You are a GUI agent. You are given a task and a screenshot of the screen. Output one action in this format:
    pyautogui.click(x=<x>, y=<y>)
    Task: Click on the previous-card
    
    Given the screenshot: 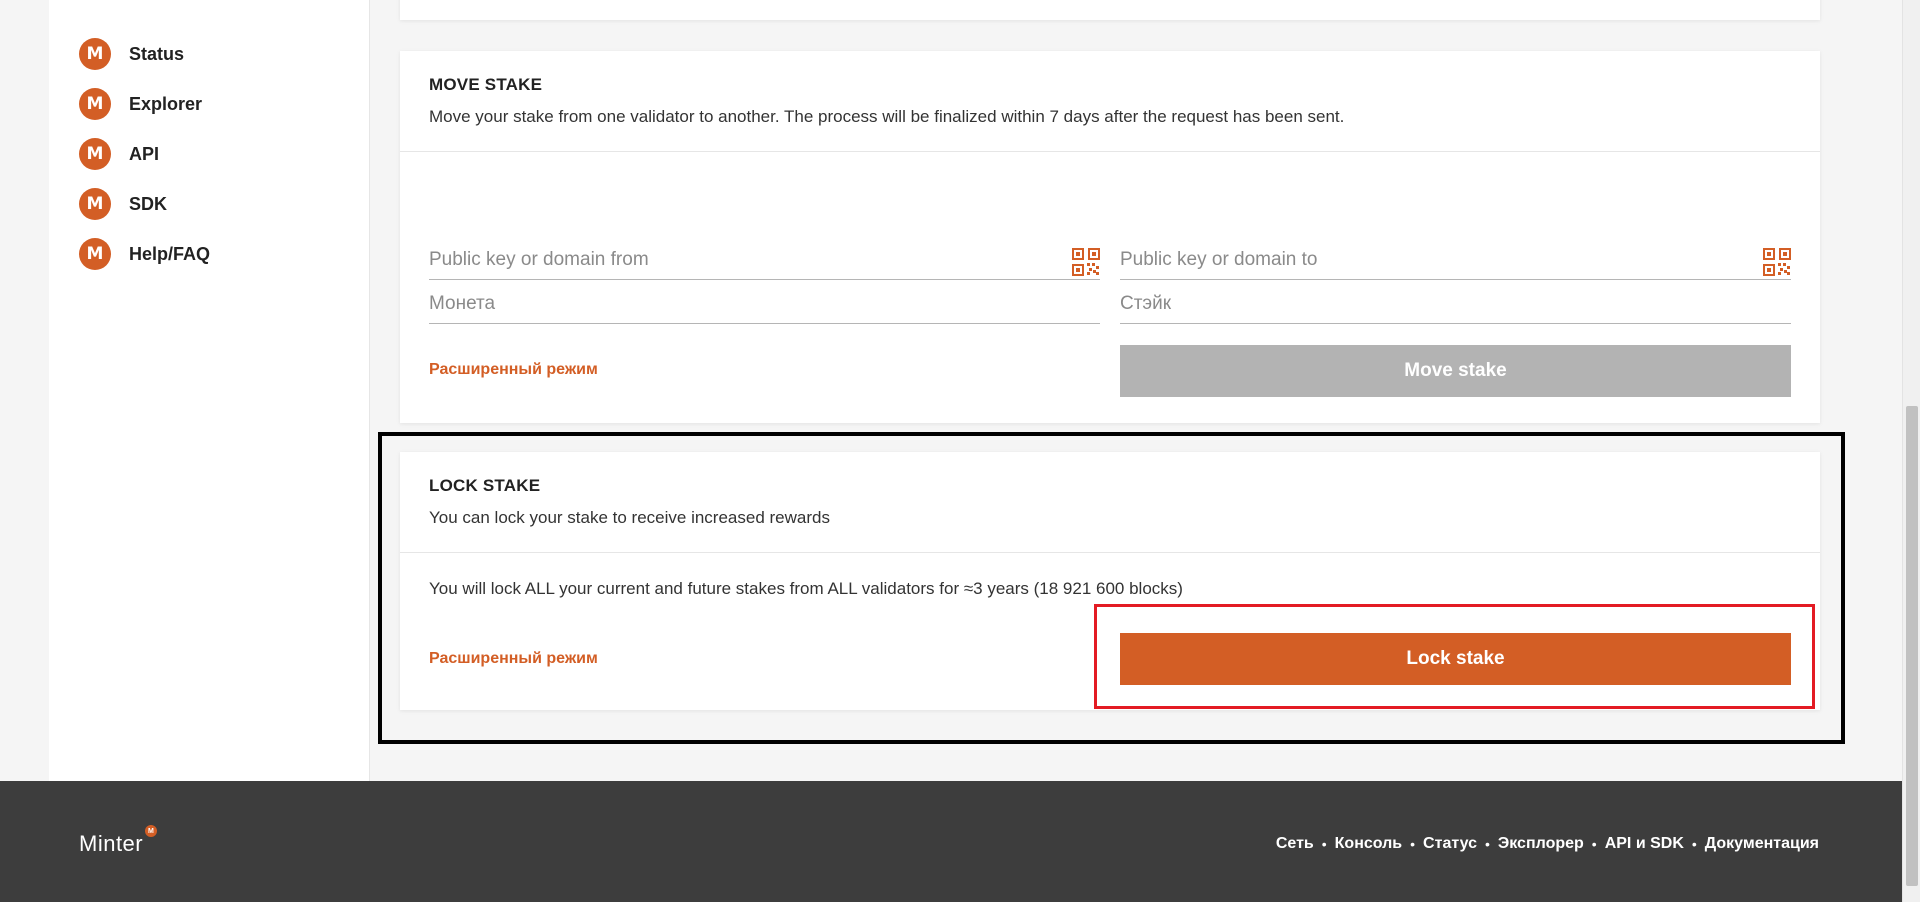 What is the action you would take?
    pyautogui.click(x=1110, y=10)
    